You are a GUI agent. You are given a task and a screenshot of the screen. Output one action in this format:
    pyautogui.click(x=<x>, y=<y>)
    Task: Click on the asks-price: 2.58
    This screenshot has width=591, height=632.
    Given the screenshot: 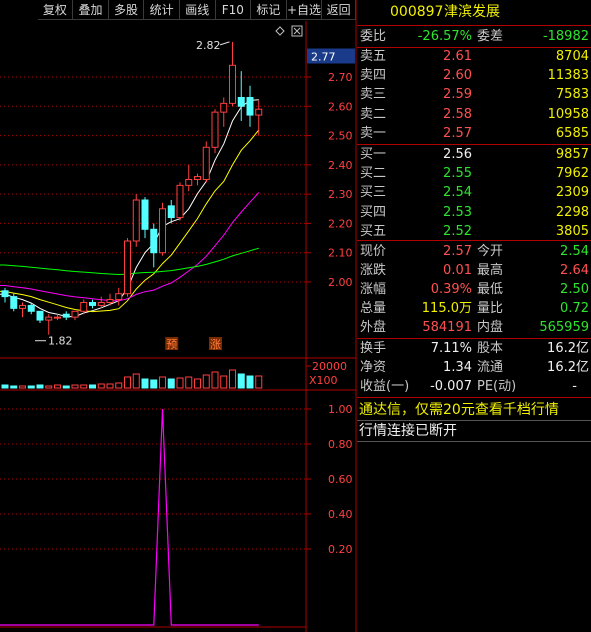 What is the action you would take?
    pyautogui.click(x=457, y=114)
    